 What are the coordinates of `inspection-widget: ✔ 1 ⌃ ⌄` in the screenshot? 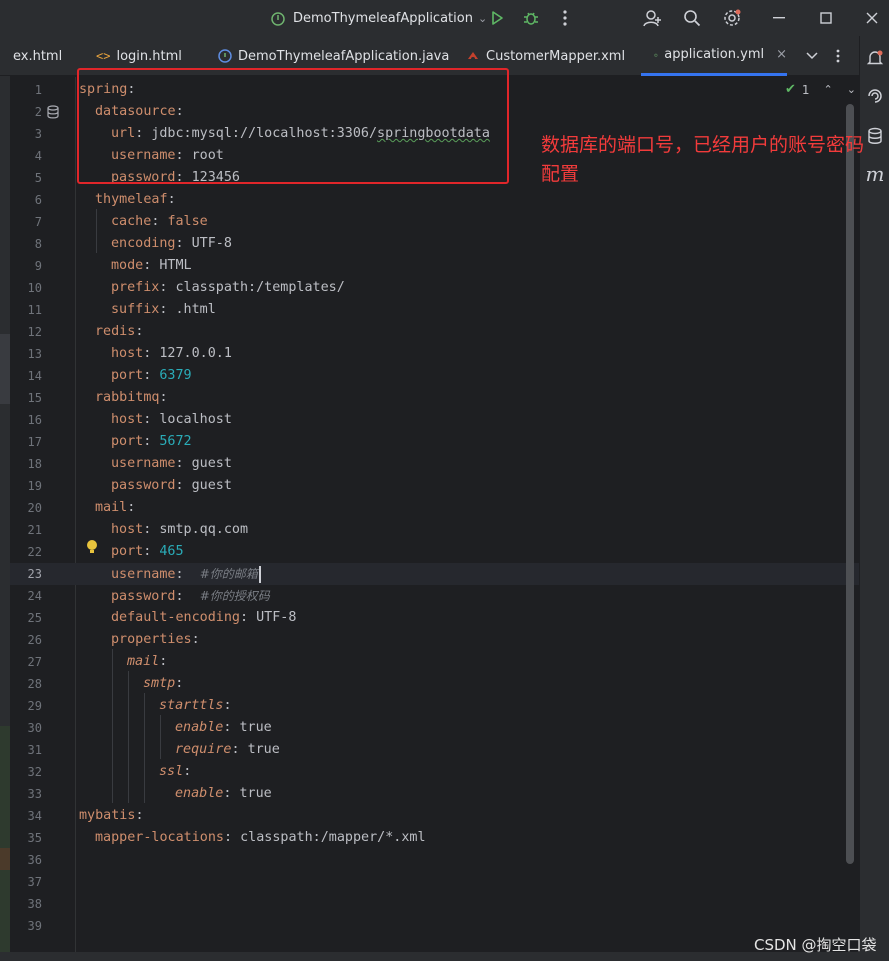 It's located at (820, 89).